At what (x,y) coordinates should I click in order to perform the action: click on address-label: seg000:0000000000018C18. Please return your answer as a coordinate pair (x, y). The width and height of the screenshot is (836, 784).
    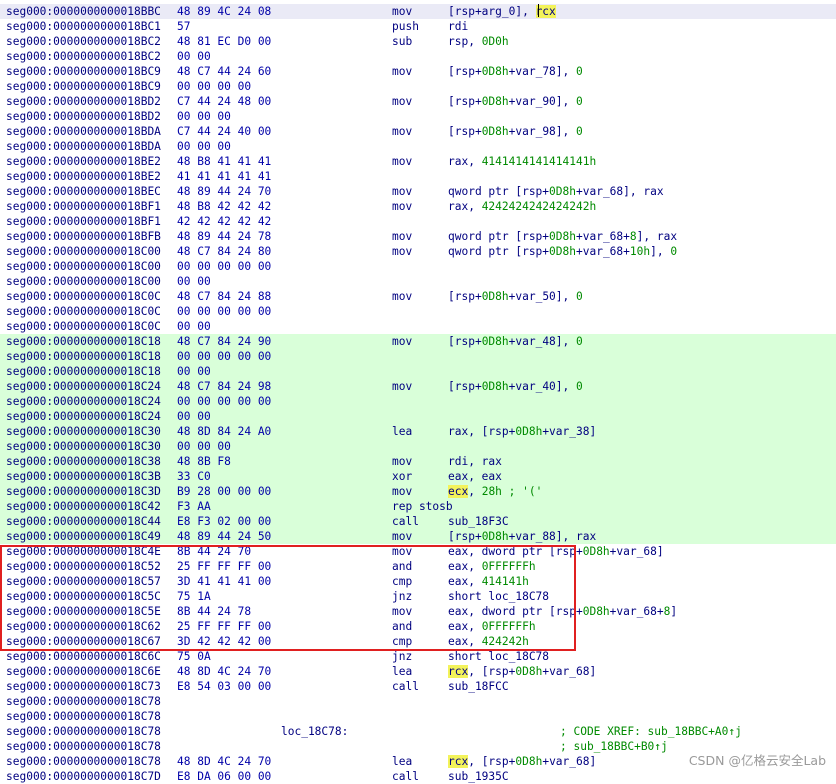
    Looking at the image, I should click on (83, 371).